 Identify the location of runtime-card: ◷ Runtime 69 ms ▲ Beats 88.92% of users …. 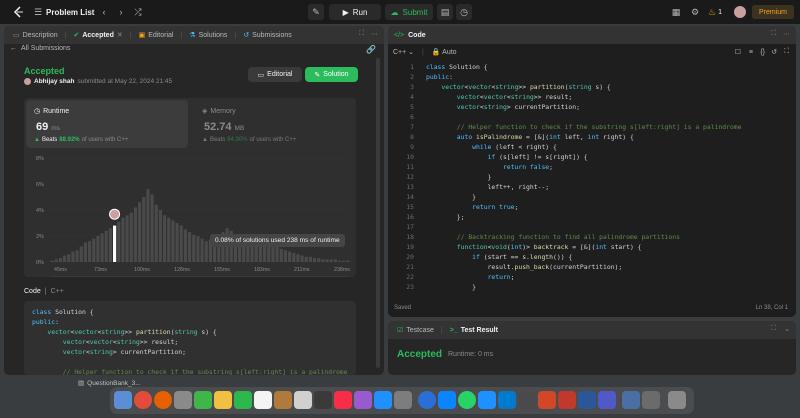
(107, 124).